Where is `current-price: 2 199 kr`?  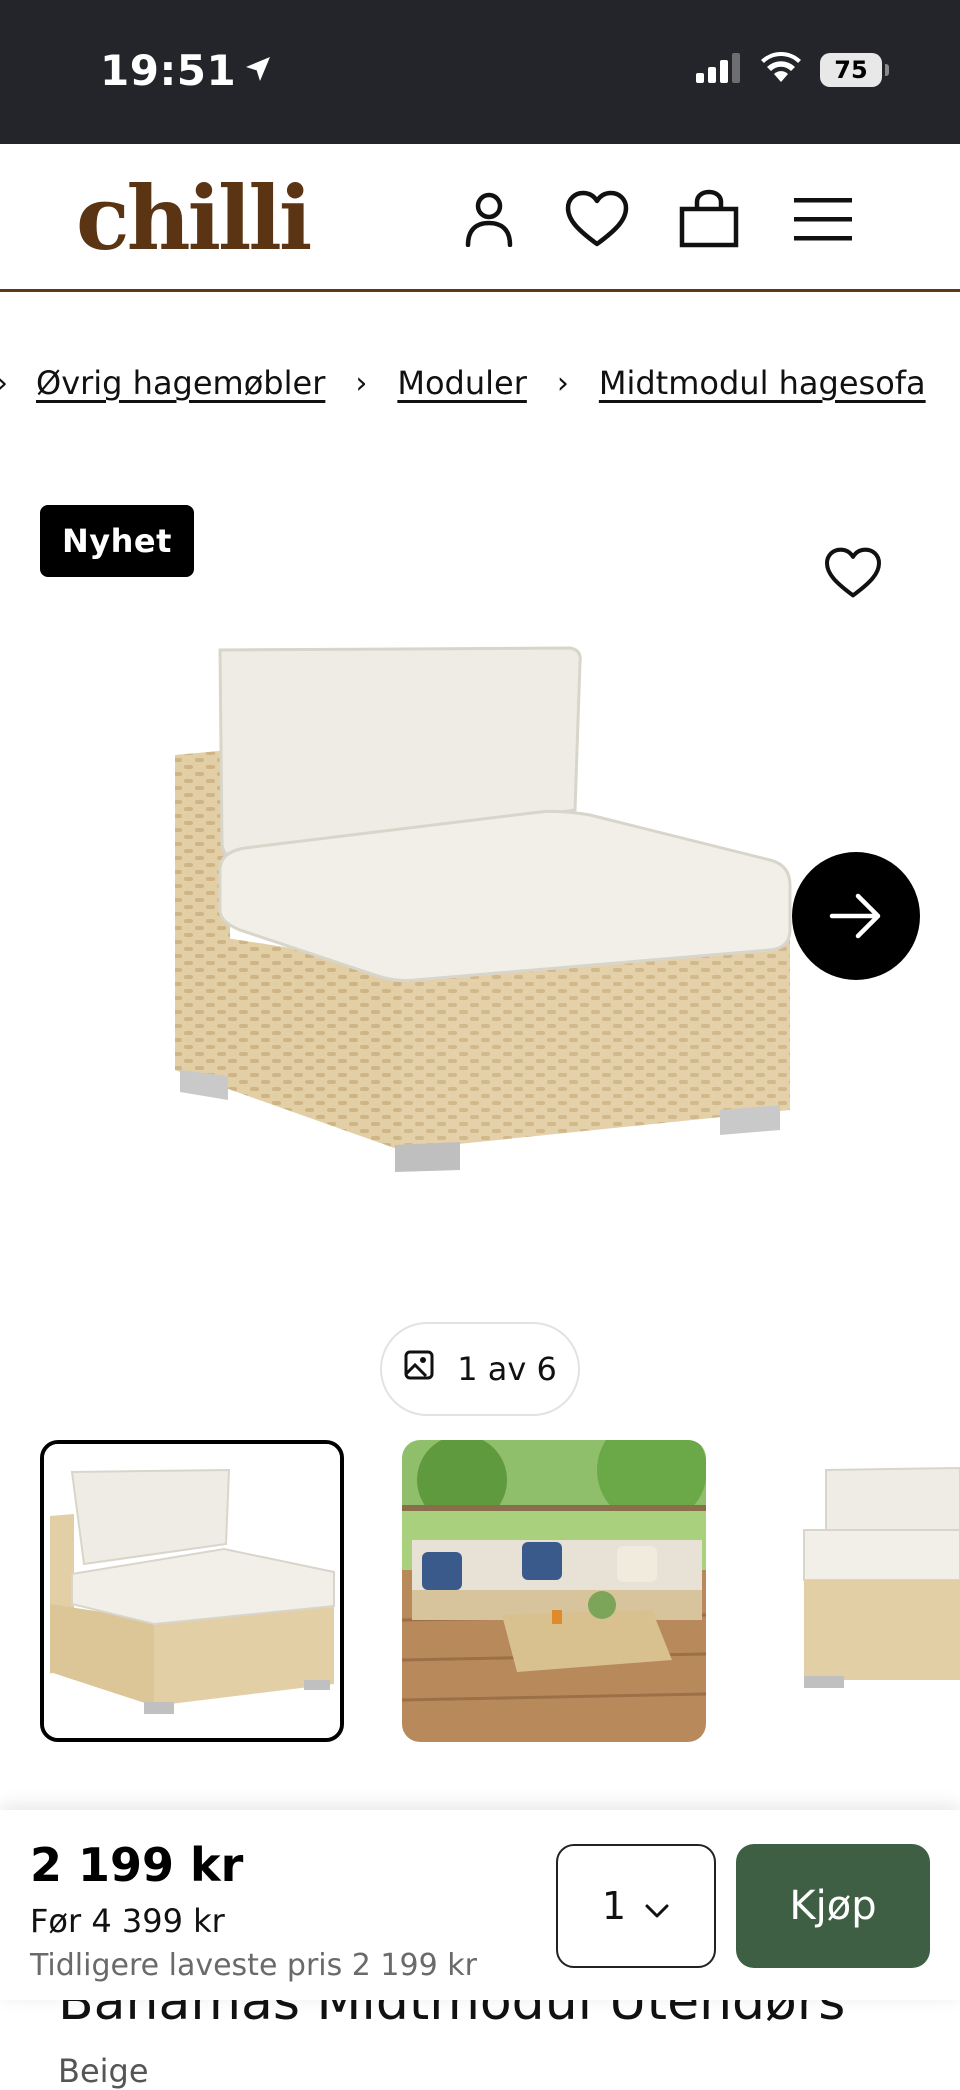
current-price: 2 199 kr is located at coordinates (137, 1865).